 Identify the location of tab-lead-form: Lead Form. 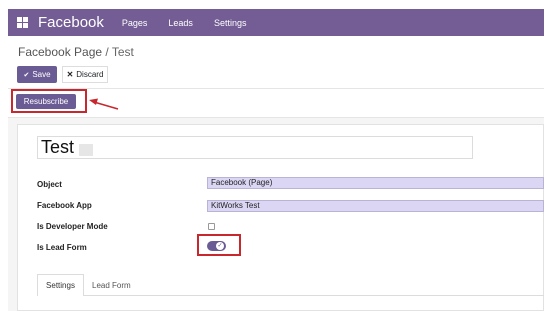
(111, 285).